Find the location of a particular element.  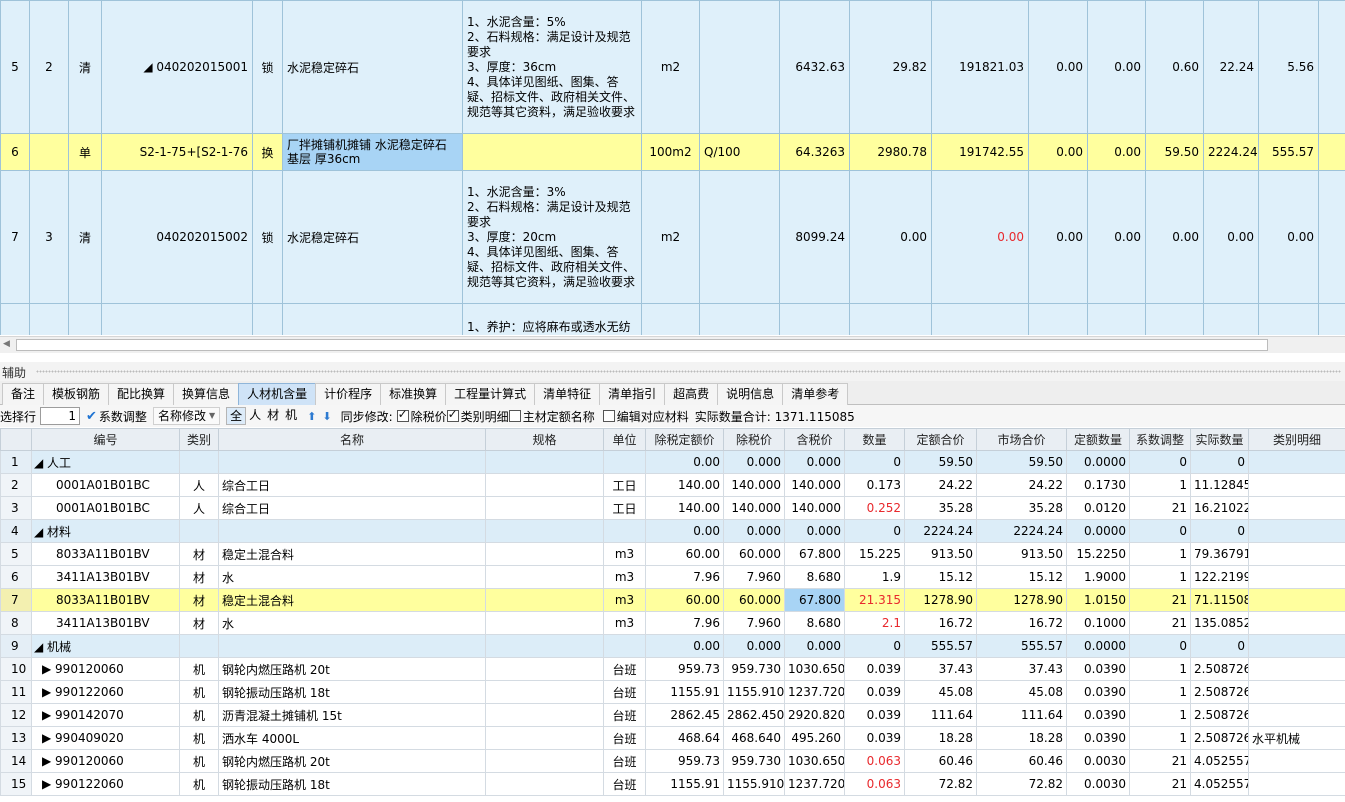

cell-rn: 8 is located at coordinates (16, 623).